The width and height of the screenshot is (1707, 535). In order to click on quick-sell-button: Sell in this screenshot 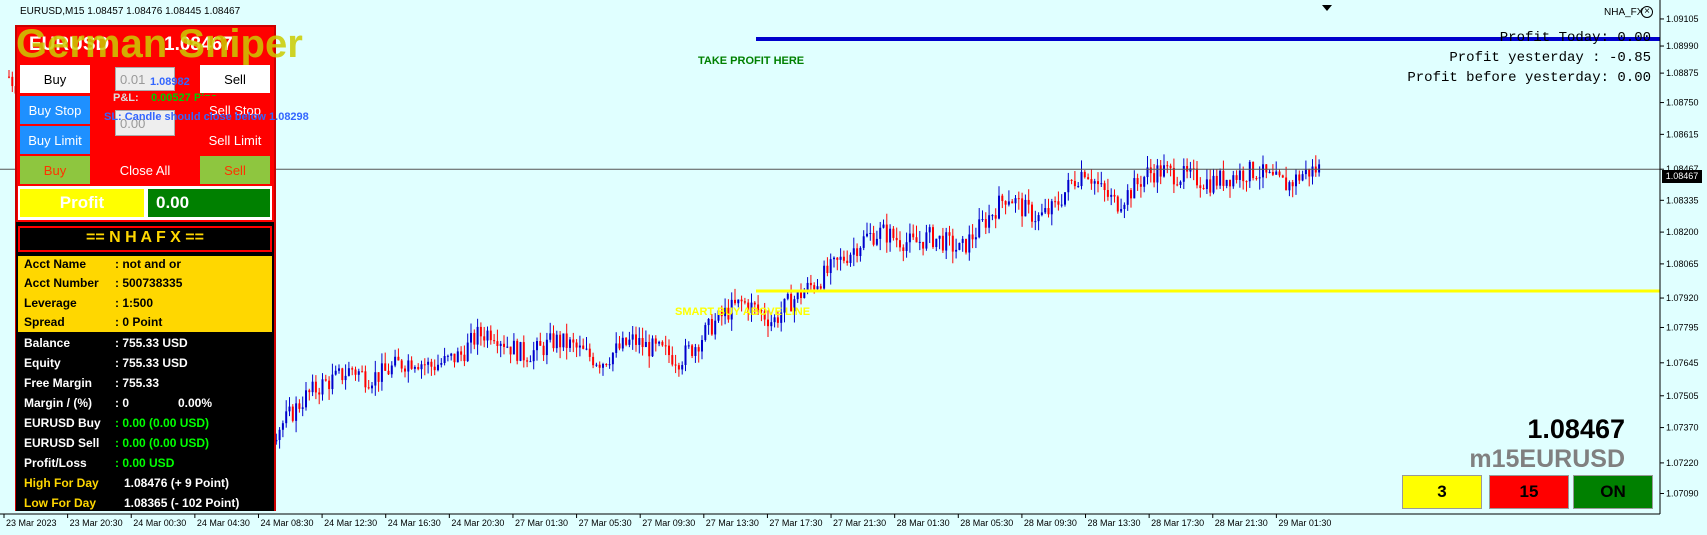, I will do `click(235, 170)`.